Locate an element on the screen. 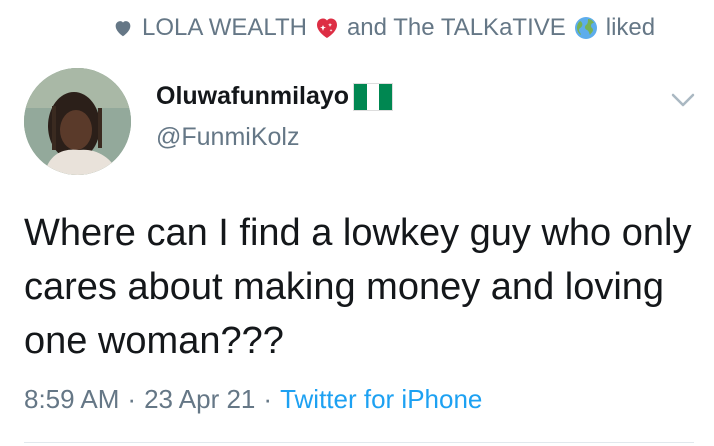 This screenshot has height=446, width=714. divider is located at coordinates (359, 442).